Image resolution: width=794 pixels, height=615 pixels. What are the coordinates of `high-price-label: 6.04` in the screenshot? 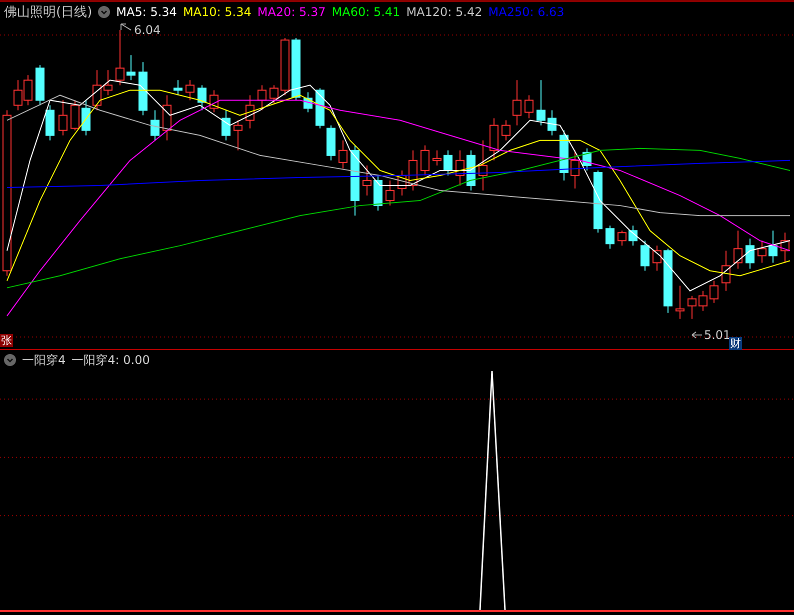 It's located at (147, 30).